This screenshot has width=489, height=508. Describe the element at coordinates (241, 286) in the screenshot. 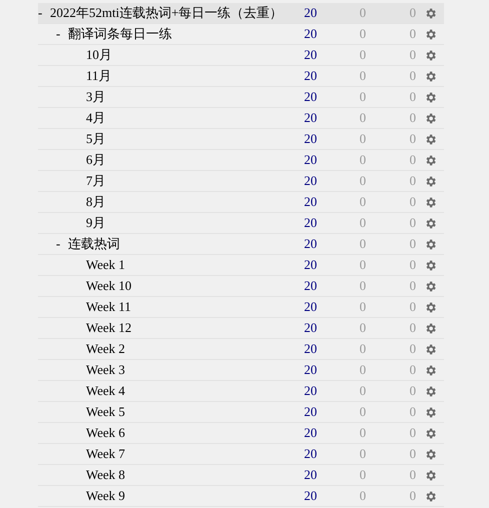

I see `deck-row: Week 10 20 0 0` at that location.